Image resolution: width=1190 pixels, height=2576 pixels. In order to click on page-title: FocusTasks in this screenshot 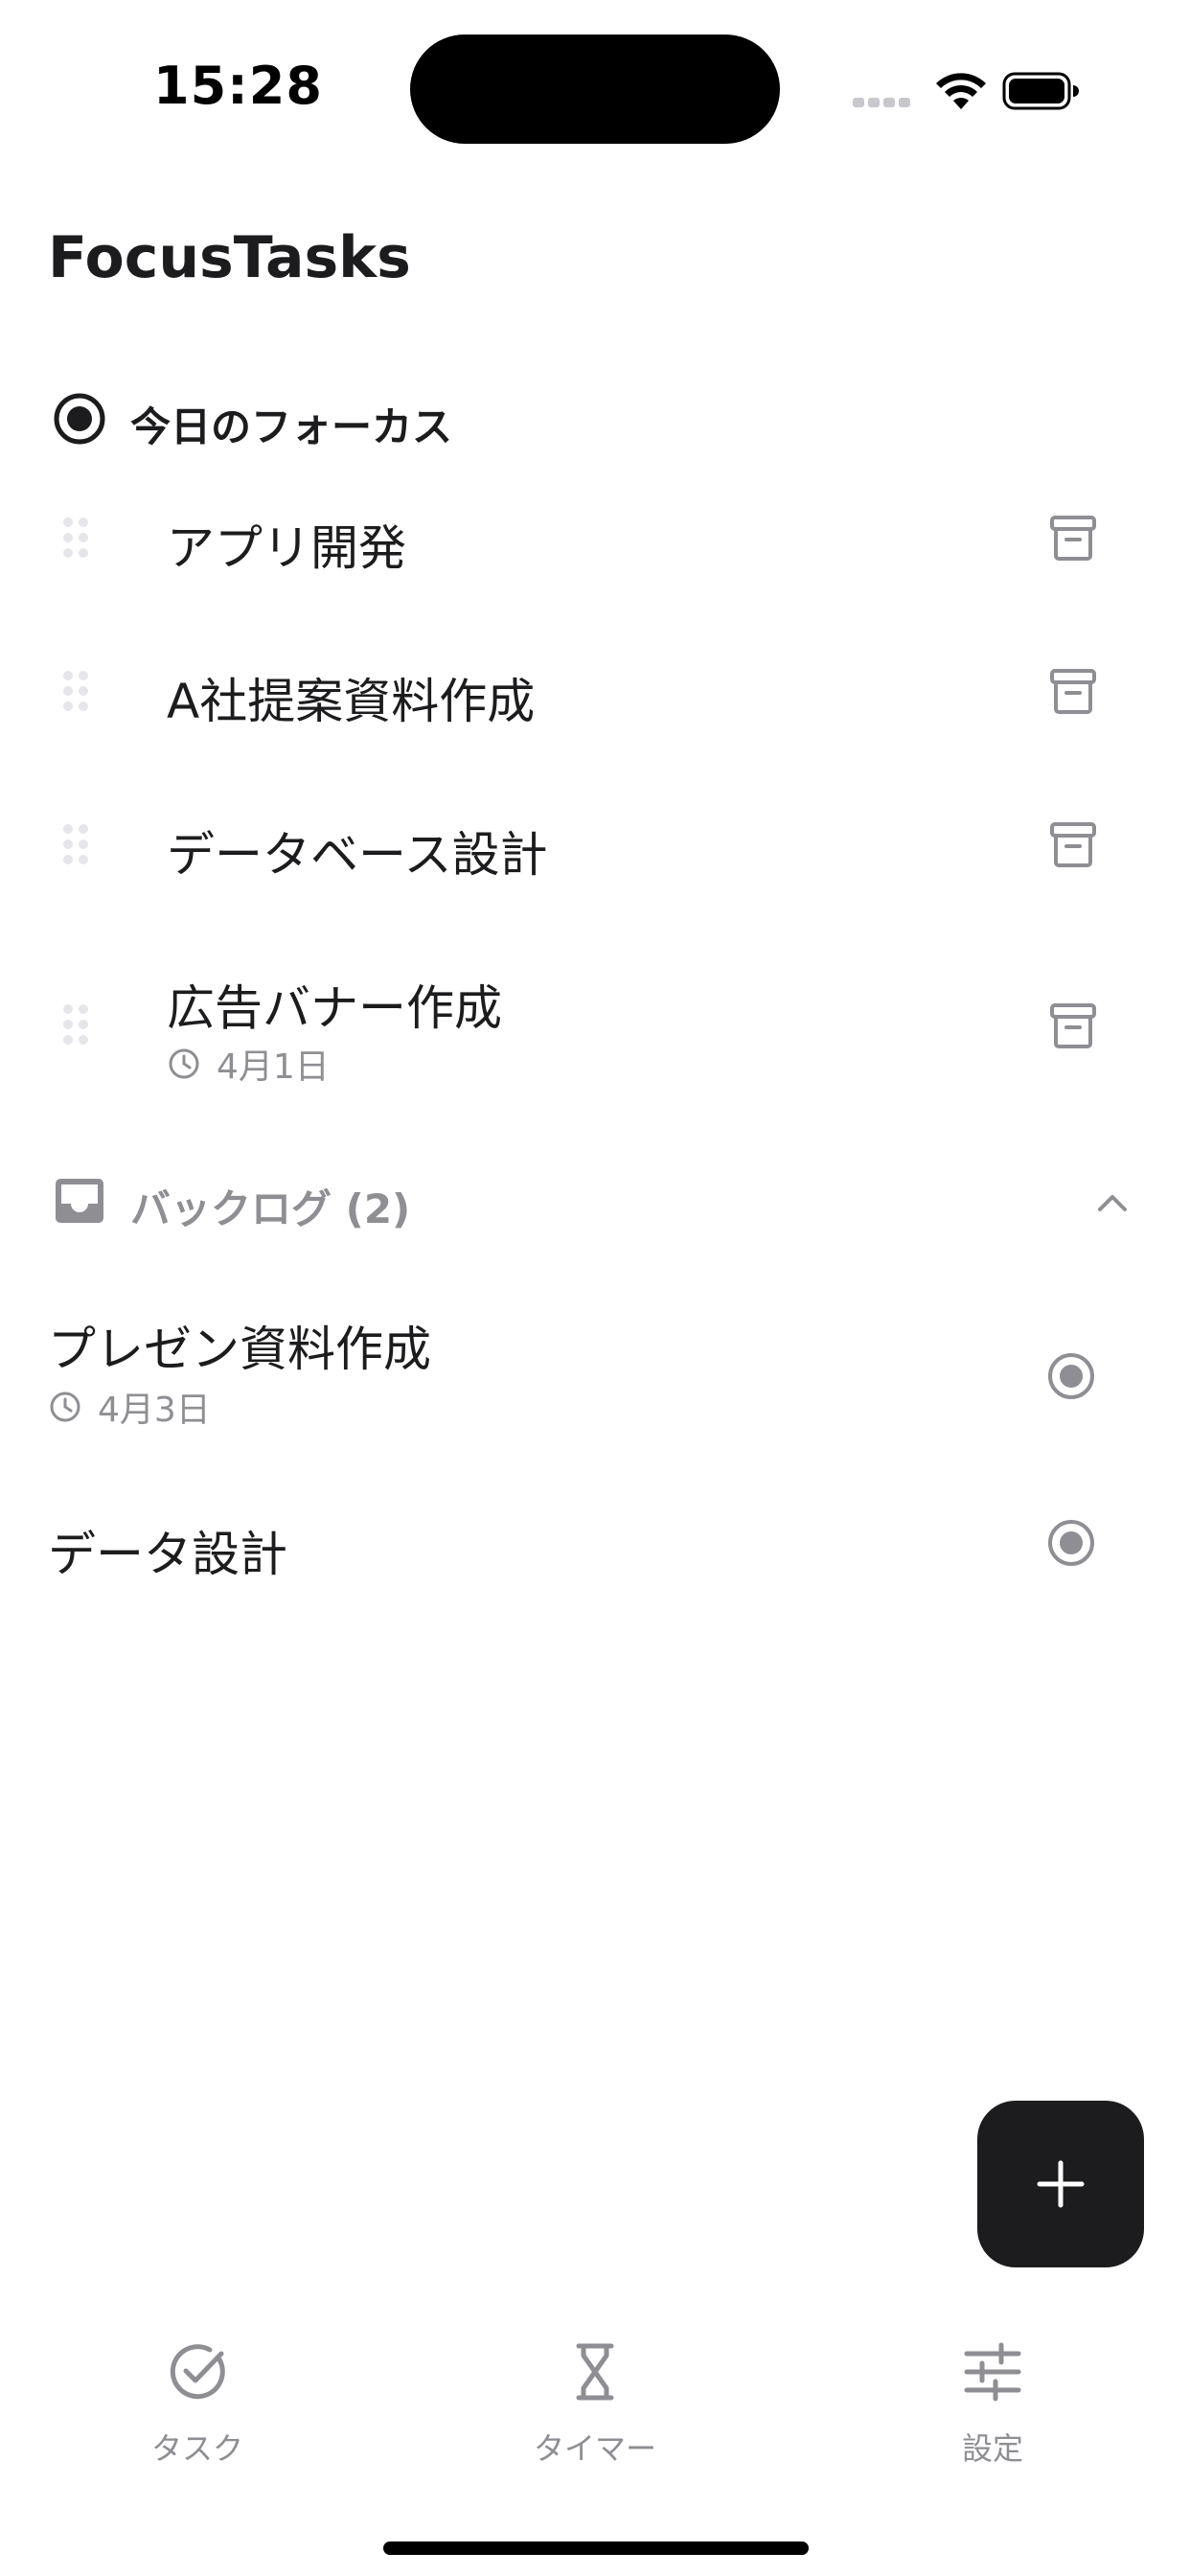, I will do `click(230, 257)`.